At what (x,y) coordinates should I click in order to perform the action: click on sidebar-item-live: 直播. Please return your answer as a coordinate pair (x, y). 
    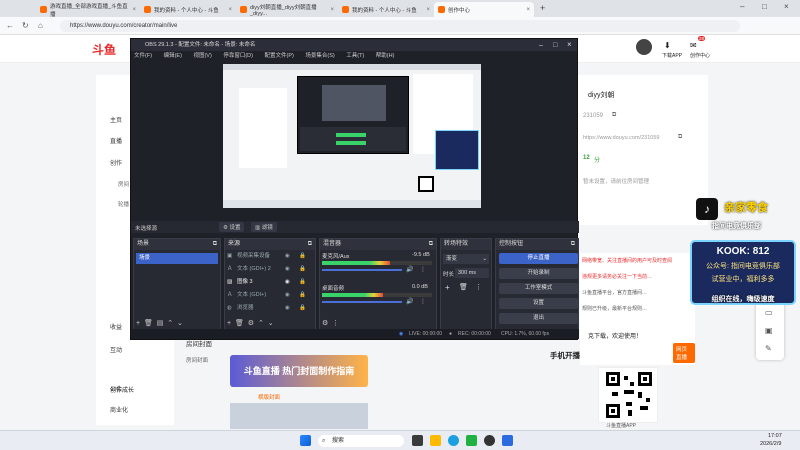
    Looking at the image, I should click on (116, 140).